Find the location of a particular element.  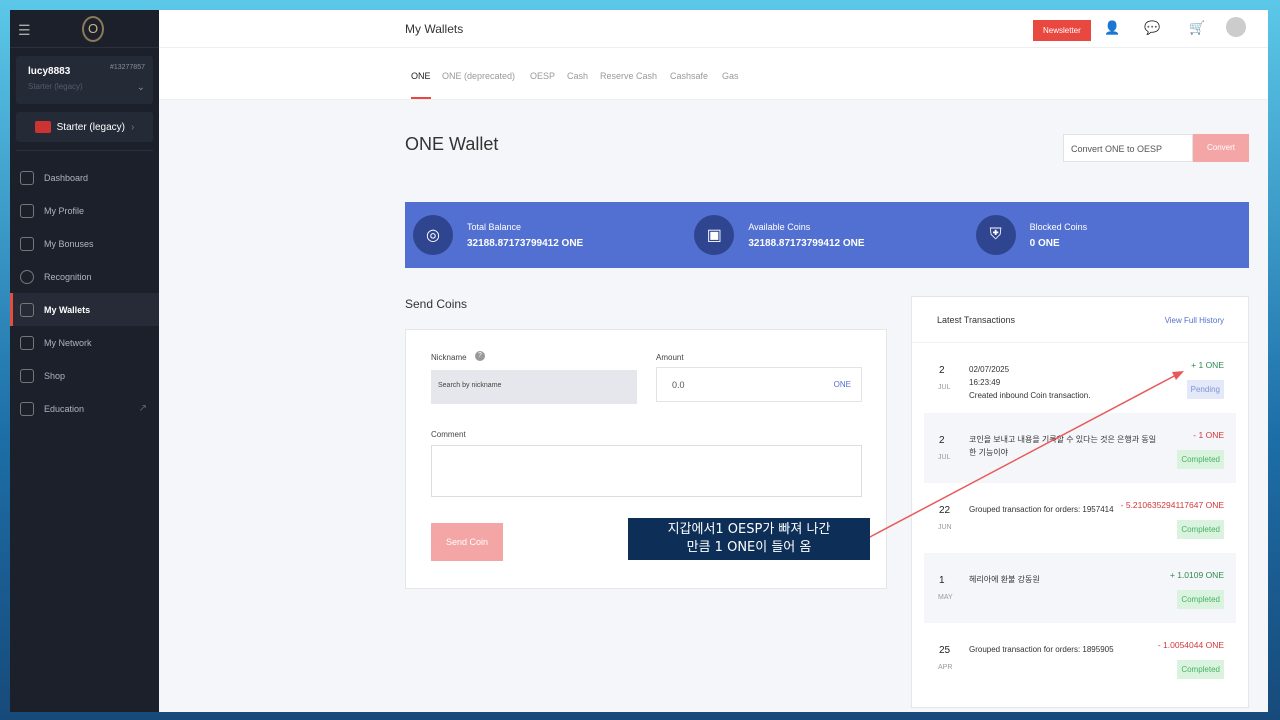

annotation-note: 지갑에서1 OESP가 빠져 나간만큼 1 ONE이 들어 옴 is located at coordinates (749, 539).